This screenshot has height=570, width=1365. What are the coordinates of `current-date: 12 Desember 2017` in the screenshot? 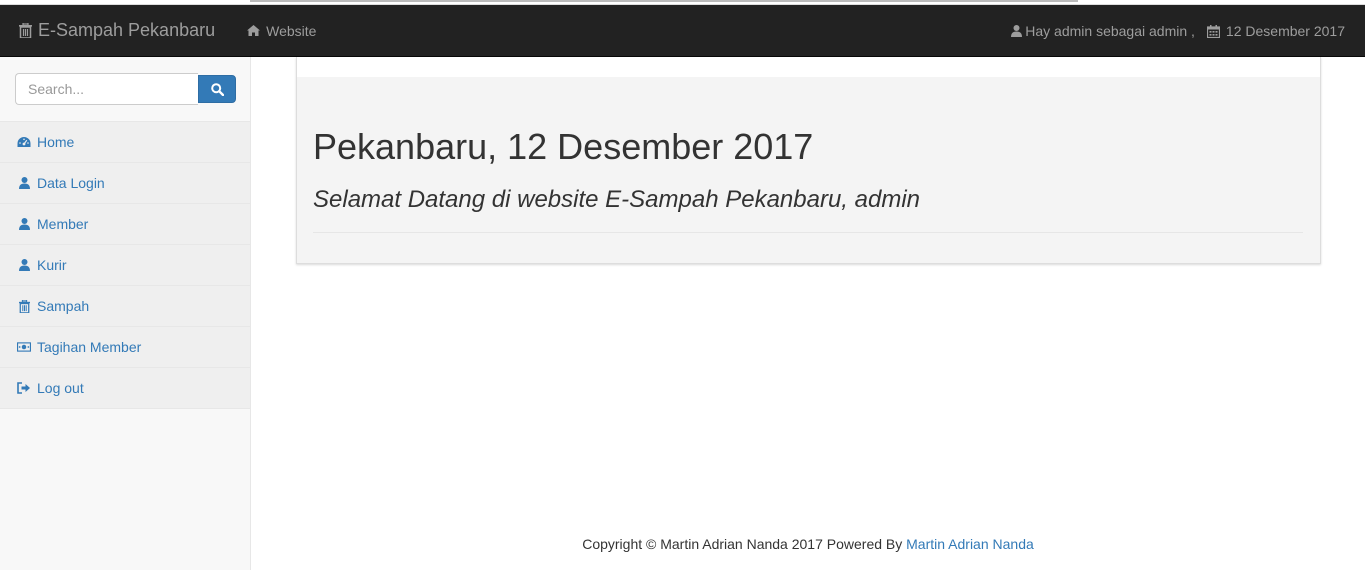 It's located at (1285, 31).